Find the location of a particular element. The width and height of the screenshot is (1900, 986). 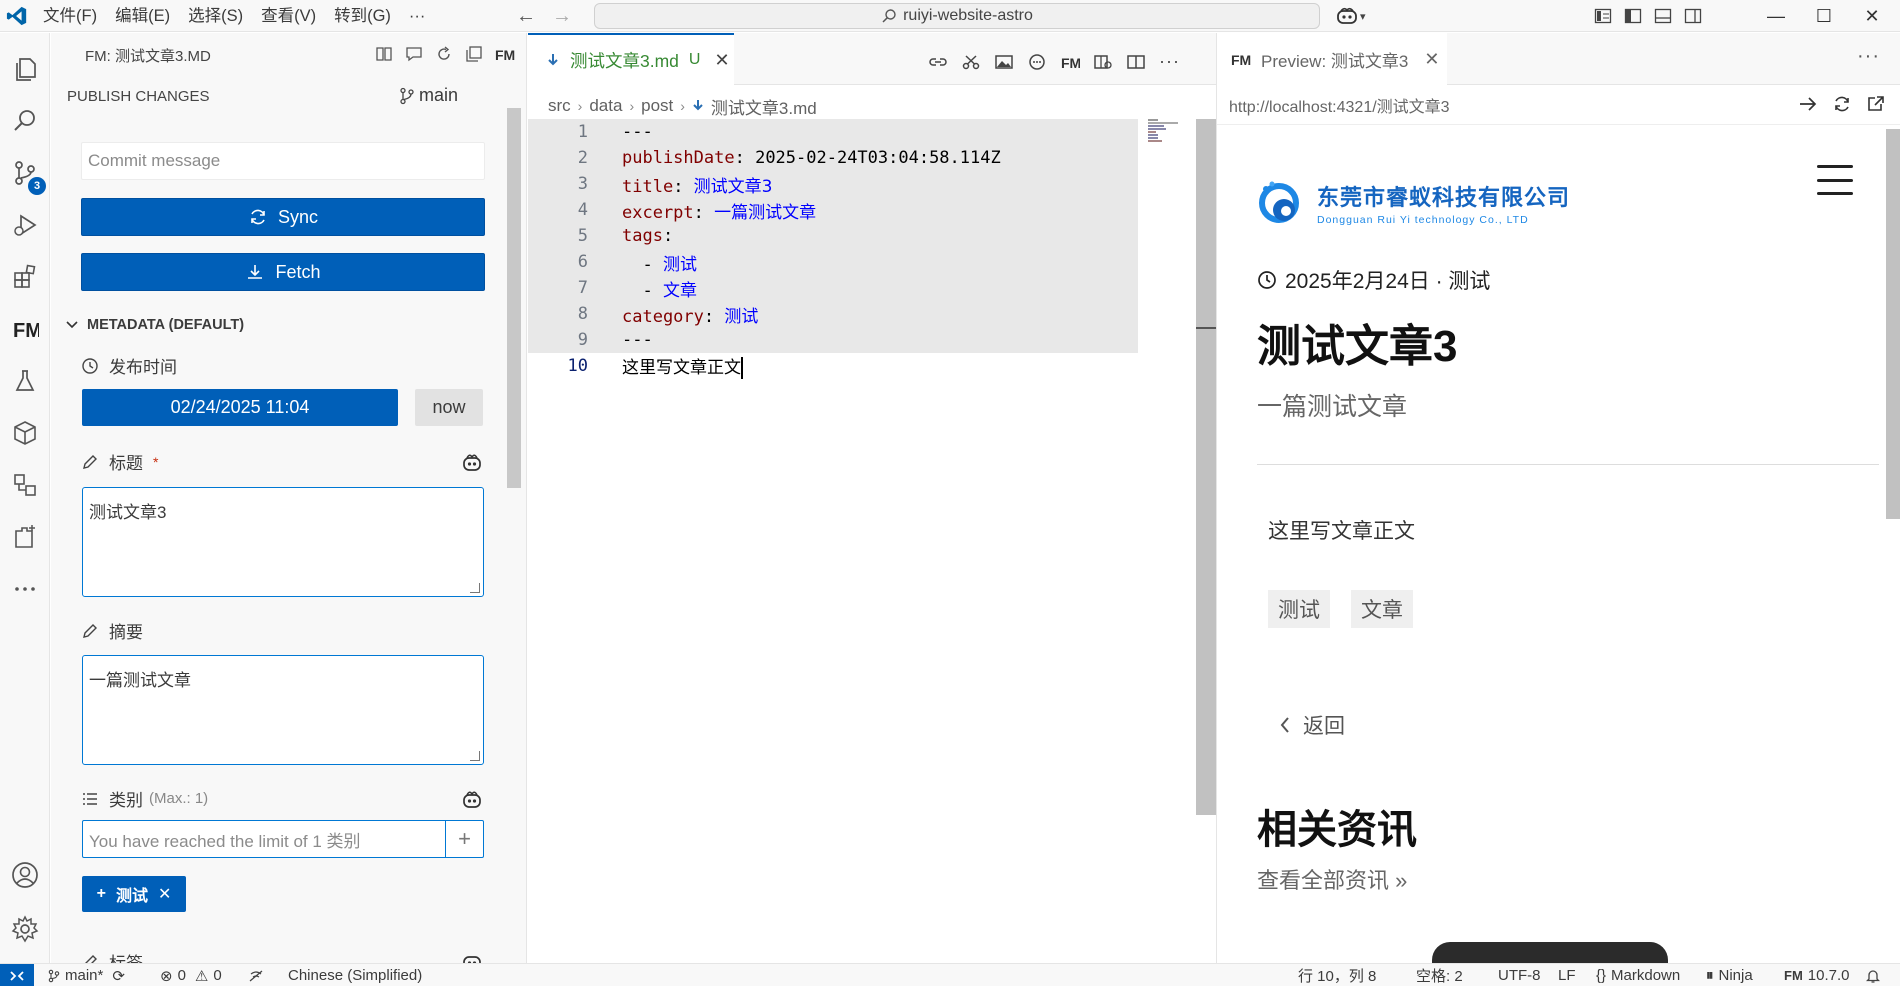

source-control-icon: 3 is located at coordinates (25, 173).